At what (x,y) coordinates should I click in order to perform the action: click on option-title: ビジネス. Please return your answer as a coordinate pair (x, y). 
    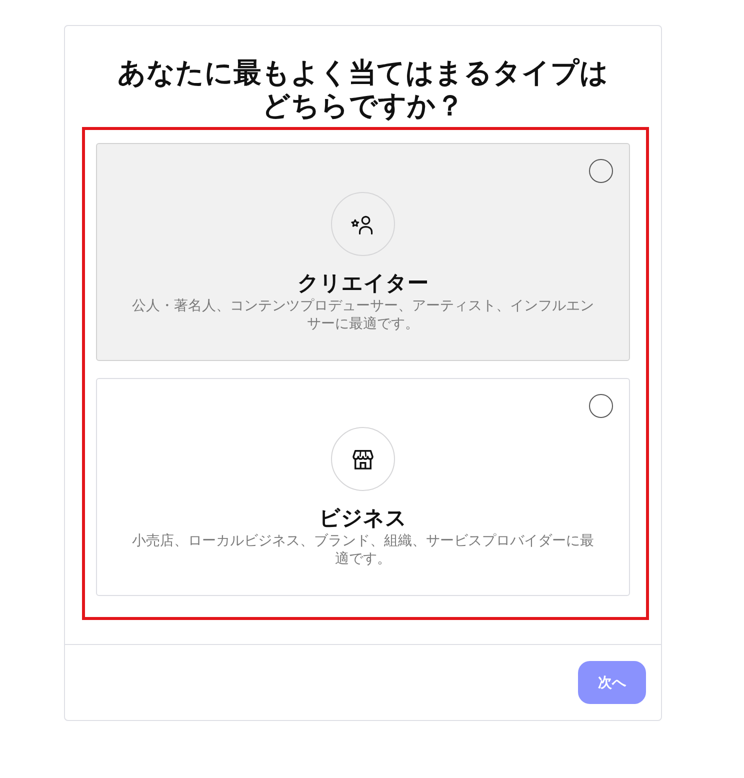
    Looking at the image, I should click on (363, 518).